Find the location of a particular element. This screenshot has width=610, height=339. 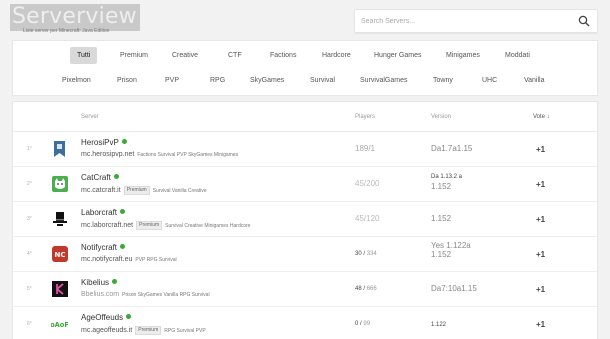

player-count: 45/120 is located at coordinates (367, 218).